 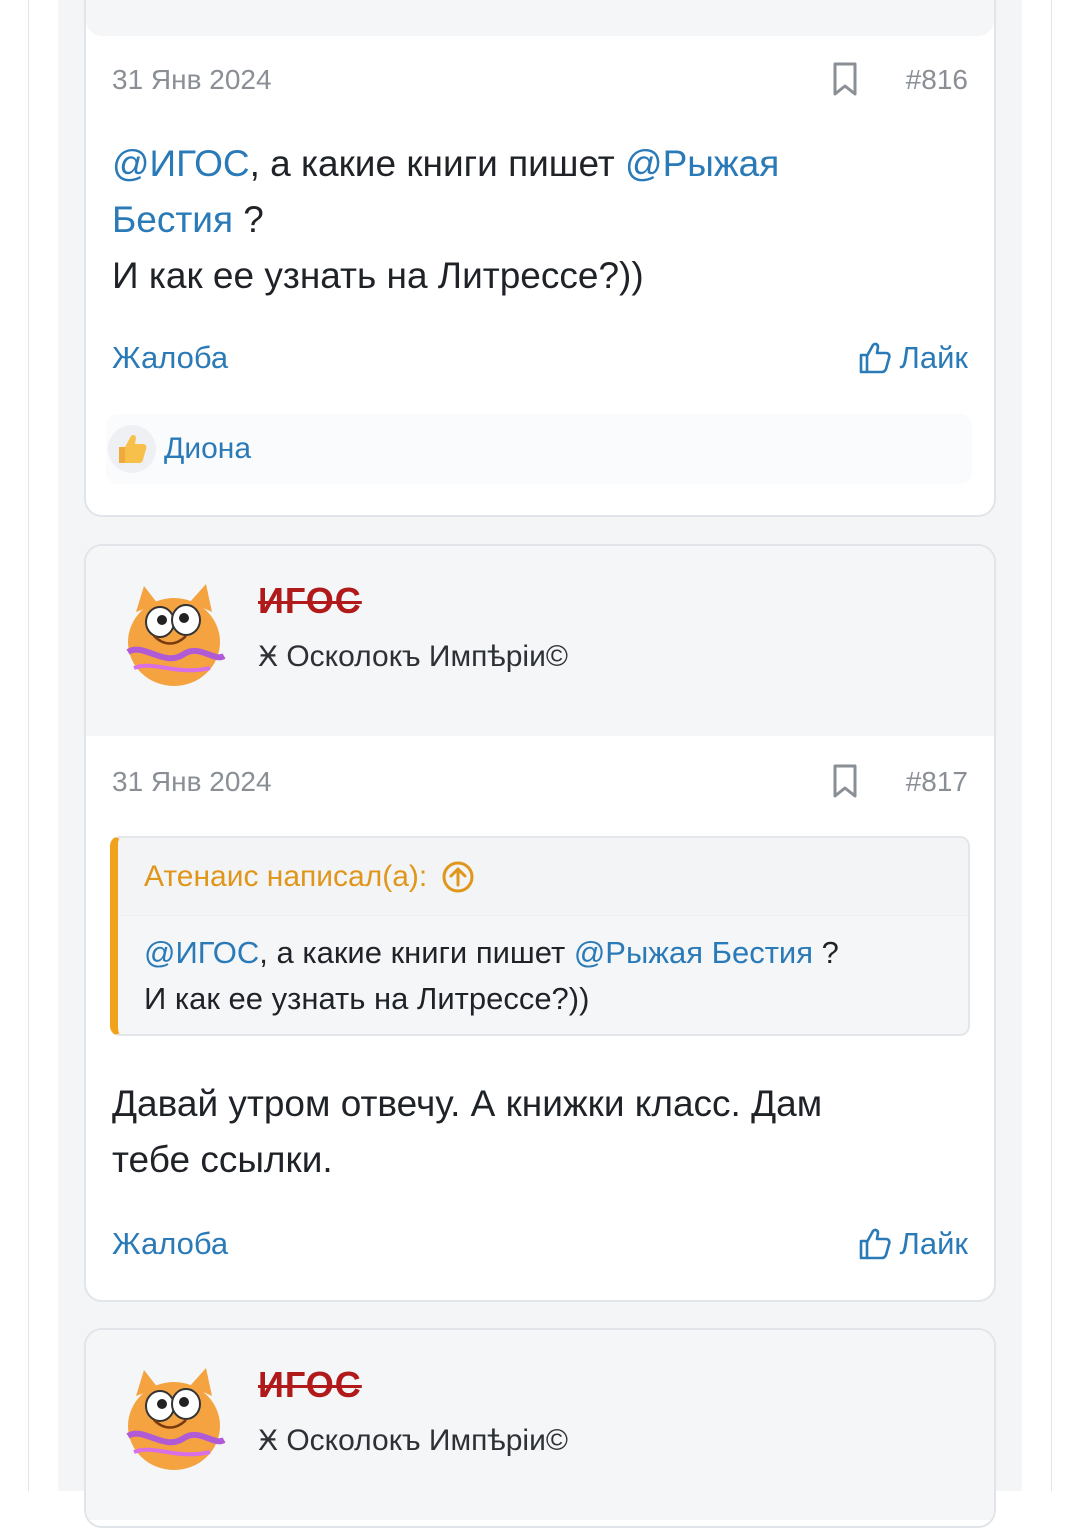 I want to click on liked-by-user: Диона, so click(x=207, y=449).